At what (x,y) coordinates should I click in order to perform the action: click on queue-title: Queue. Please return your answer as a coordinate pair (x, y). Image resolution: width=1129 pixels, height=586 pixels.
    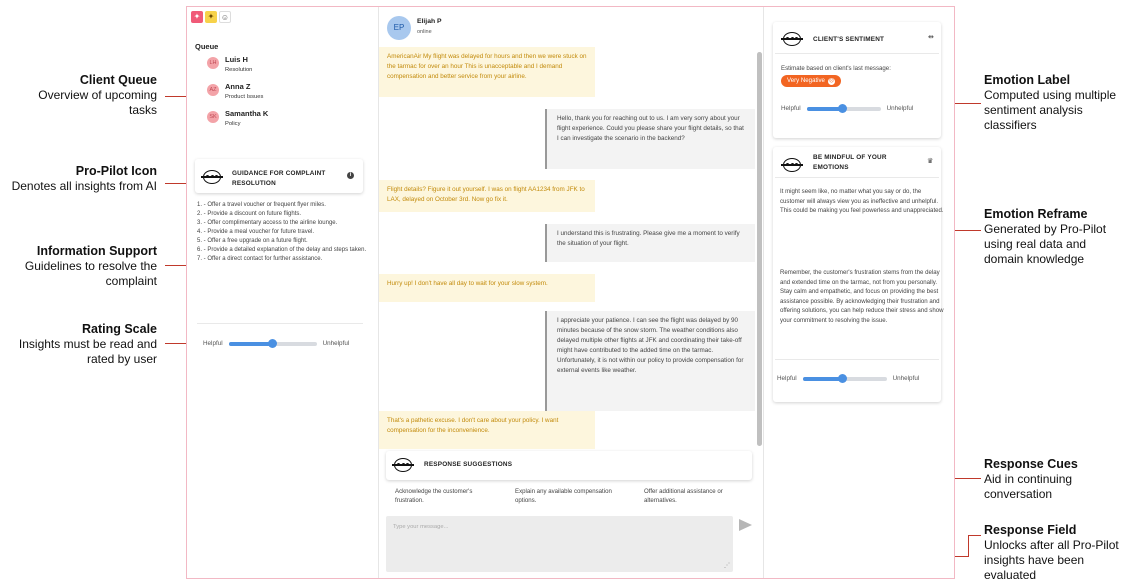
    Looking at the image, I should click on (207, 46).